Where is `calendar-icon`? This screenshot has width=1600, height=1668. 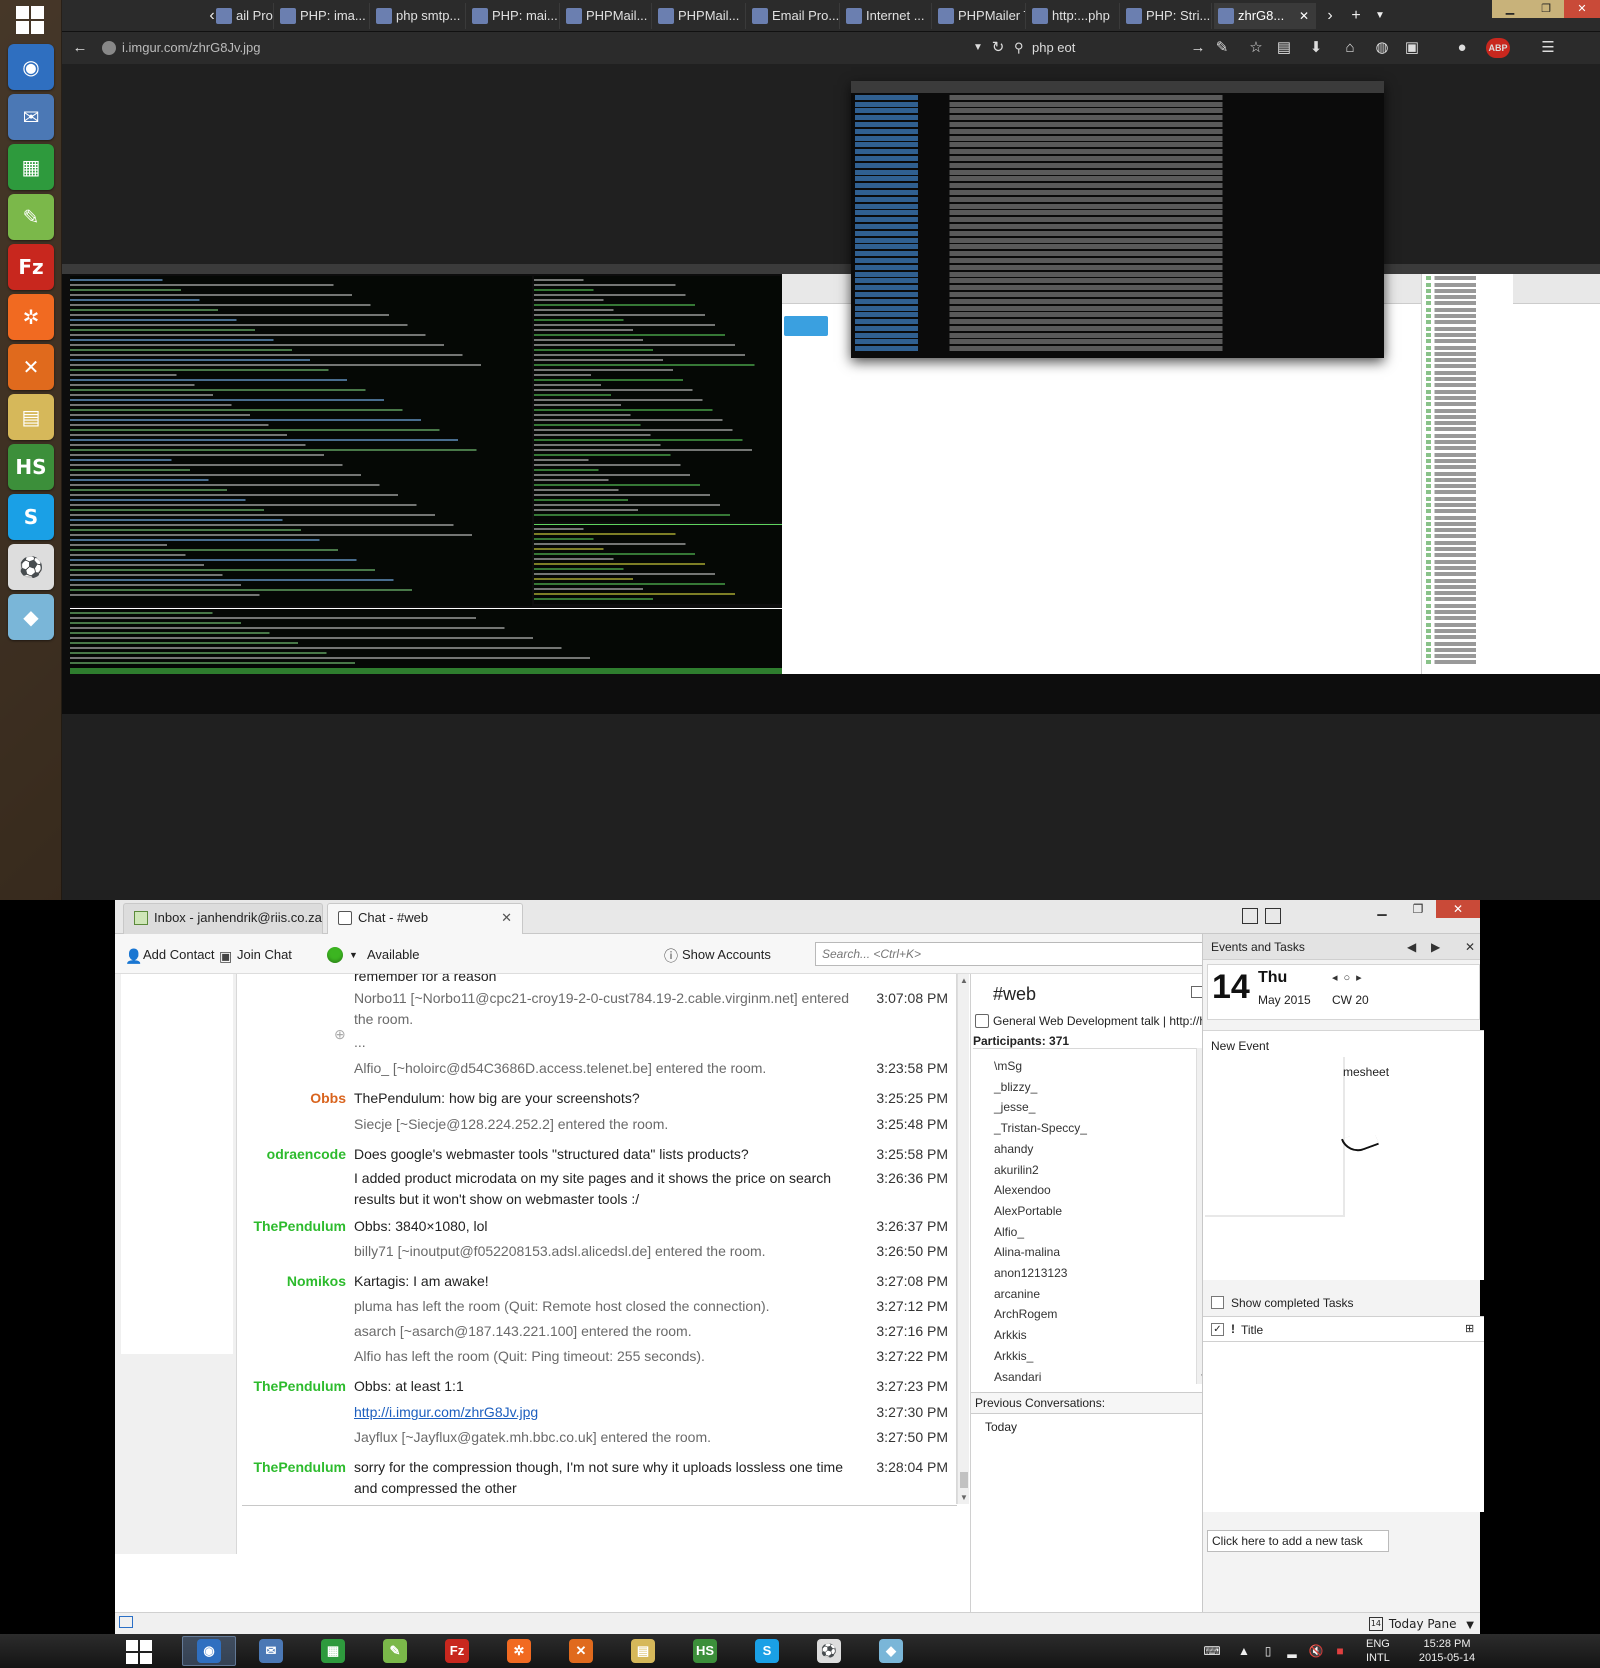 calendar-icon is located at coordinates (1250, 916).